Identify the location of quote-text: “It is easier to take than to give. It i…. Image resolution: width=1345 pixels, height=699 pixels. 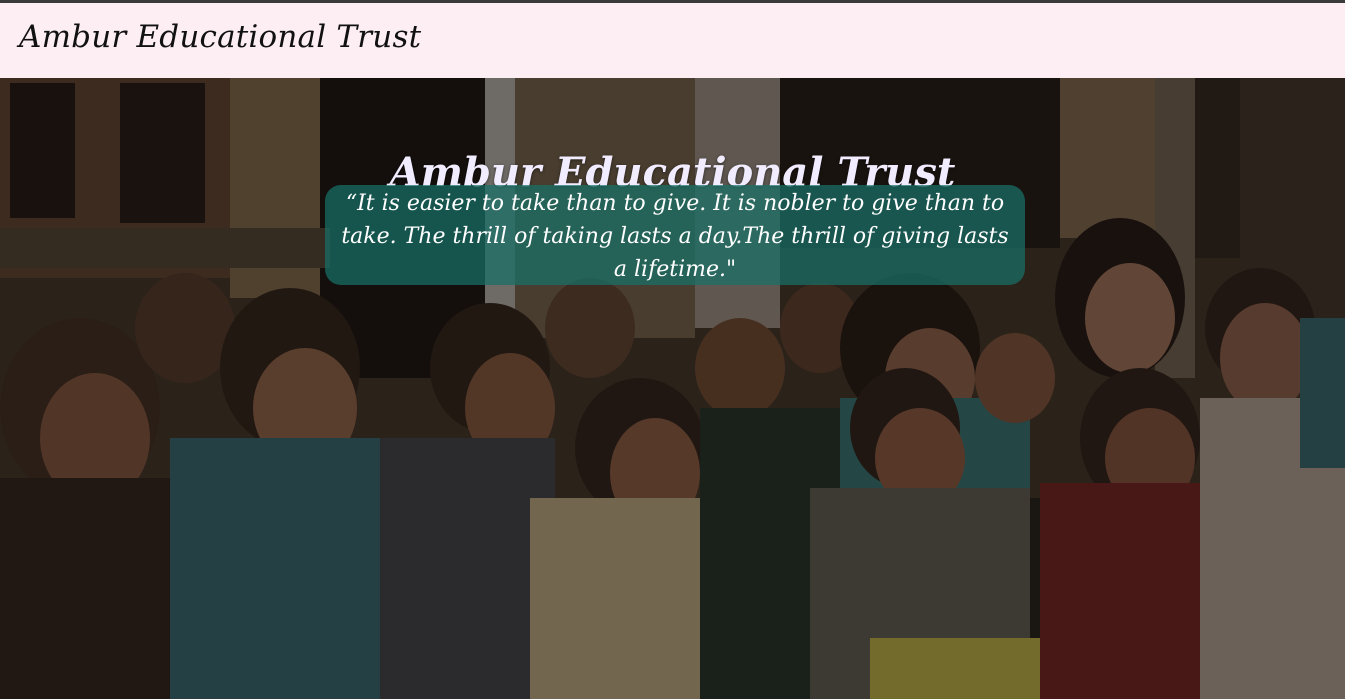
(675, 236).